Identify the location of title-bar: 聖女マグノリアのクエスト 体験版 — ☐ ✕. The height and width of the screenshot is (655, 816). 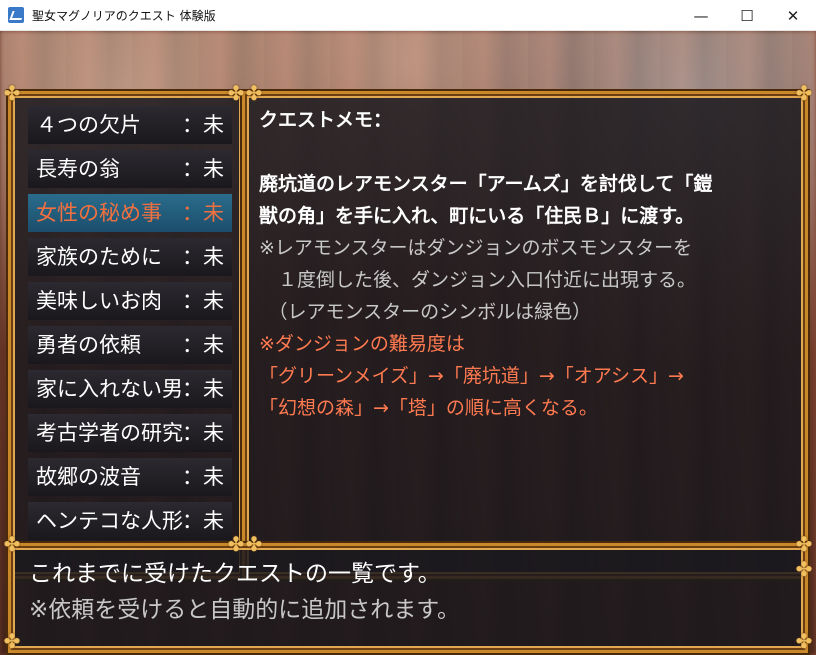
(408, 15).